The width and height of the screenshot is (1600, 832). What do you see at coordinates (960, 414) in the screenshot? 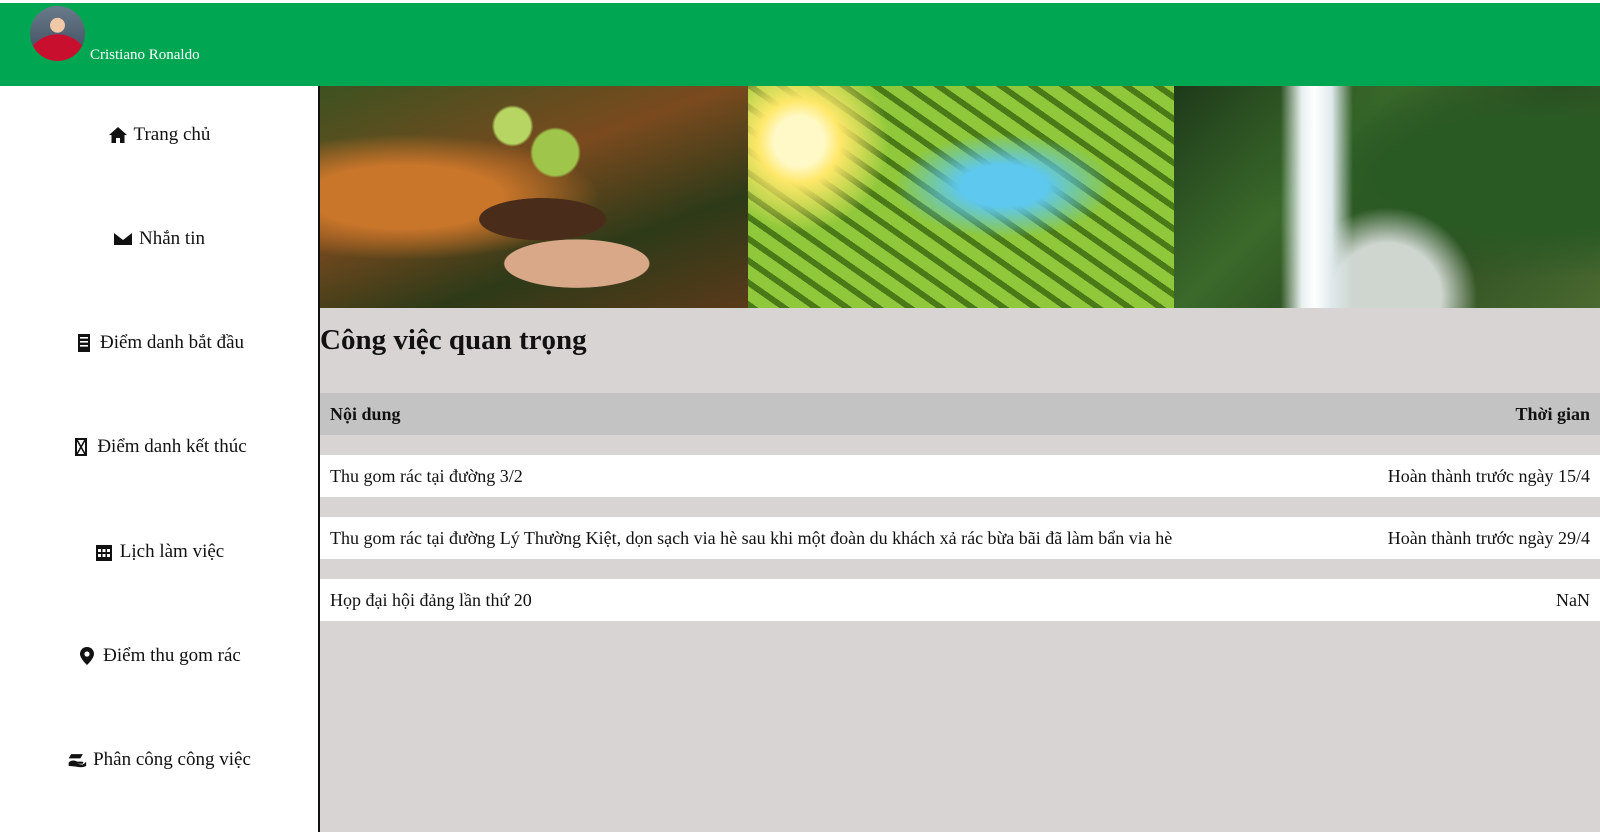
I see `table-header: Nội dung Thời gian` at bounding box center [960, 414].